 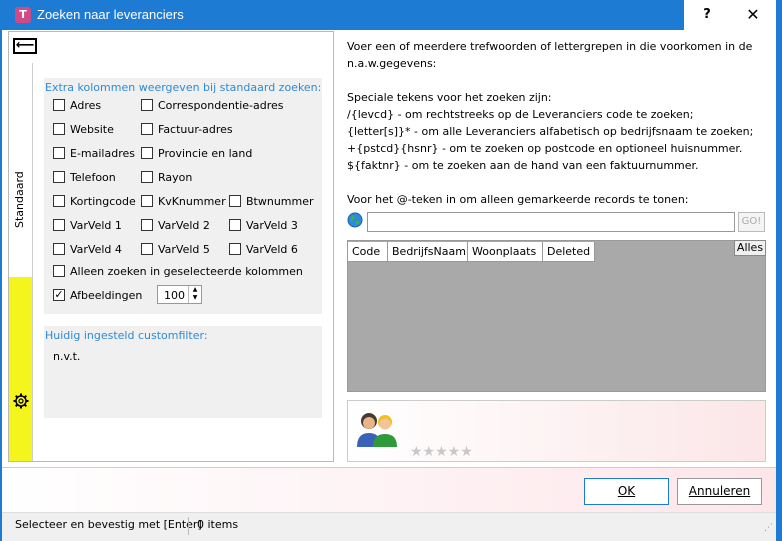 I want to click on photo-panel: ★★★★★, so click(x=556, y=431).